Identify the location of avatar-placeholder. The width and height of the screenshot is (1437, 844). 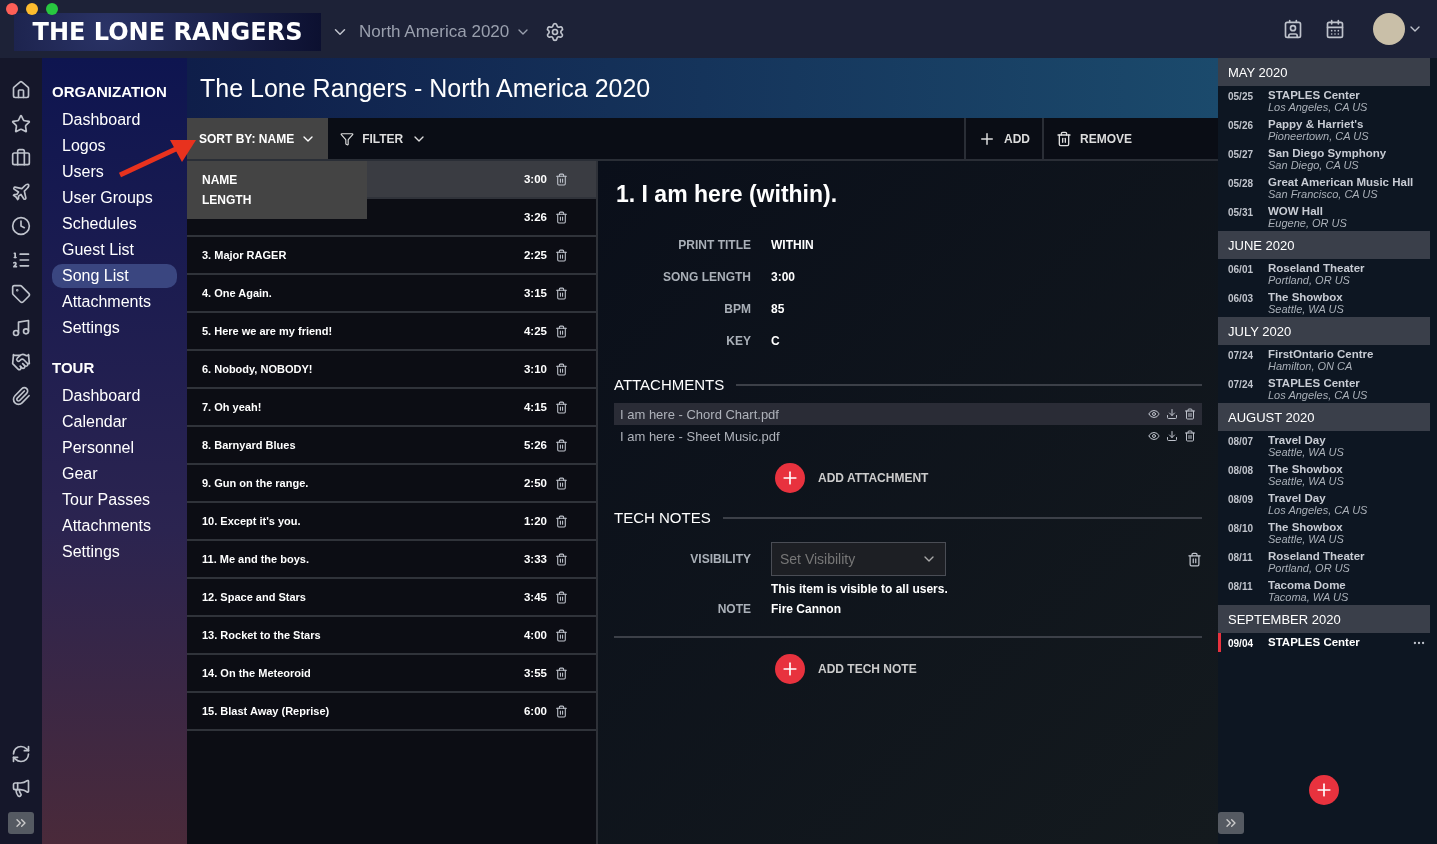
(1389, 29).